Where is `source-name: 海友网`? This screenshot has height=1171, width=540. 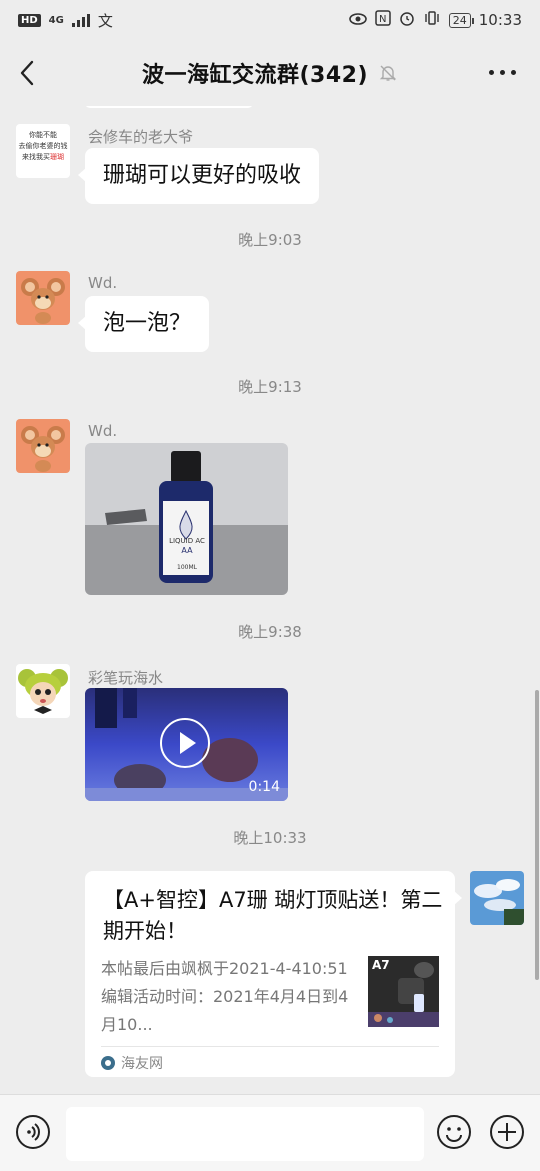 source-name: 海友网 is located at coordinates (142, 1064).